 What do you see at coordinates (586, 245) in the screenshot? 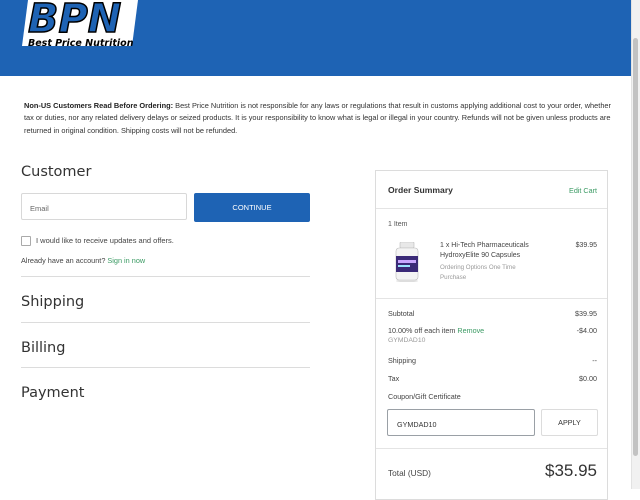
I see `product-price: $39.95` at bounding box center [586, 245].